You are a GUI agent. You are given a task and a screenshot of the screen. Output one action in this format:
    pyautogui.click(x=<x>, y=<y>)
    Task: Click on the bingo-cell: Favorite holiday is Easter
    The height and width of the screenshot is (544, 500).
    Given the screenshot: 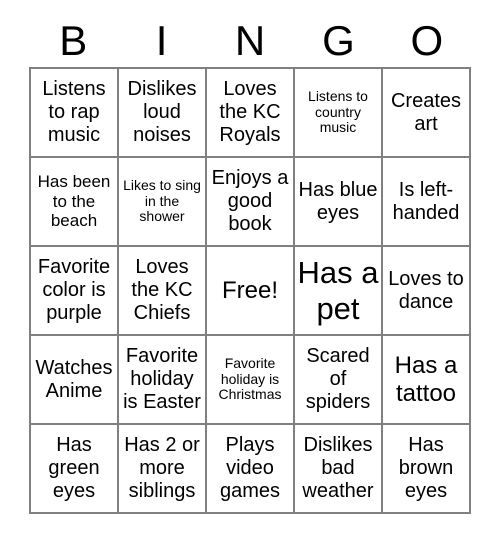 What is the action you would take?
    pyautogui.click(x=163, y=380)
    